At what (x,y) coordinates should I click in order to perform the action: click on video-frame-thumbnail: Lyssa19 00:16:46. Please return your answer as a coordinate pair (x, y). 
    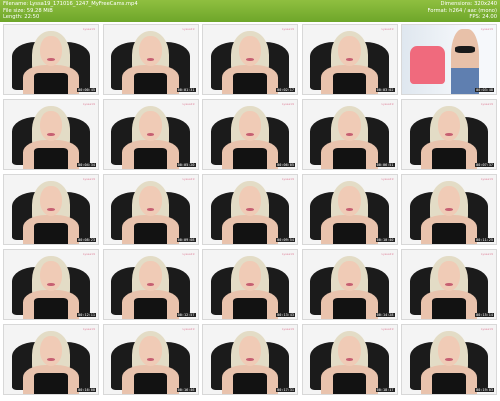
    Looking at the image, I should click on (150, 359).